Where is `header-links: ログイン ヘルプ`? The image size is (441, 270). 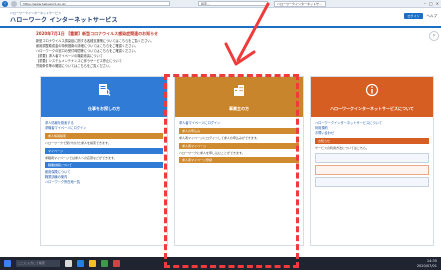
header-links: ログイン ヘルプ is located at coordinates (420, 16).